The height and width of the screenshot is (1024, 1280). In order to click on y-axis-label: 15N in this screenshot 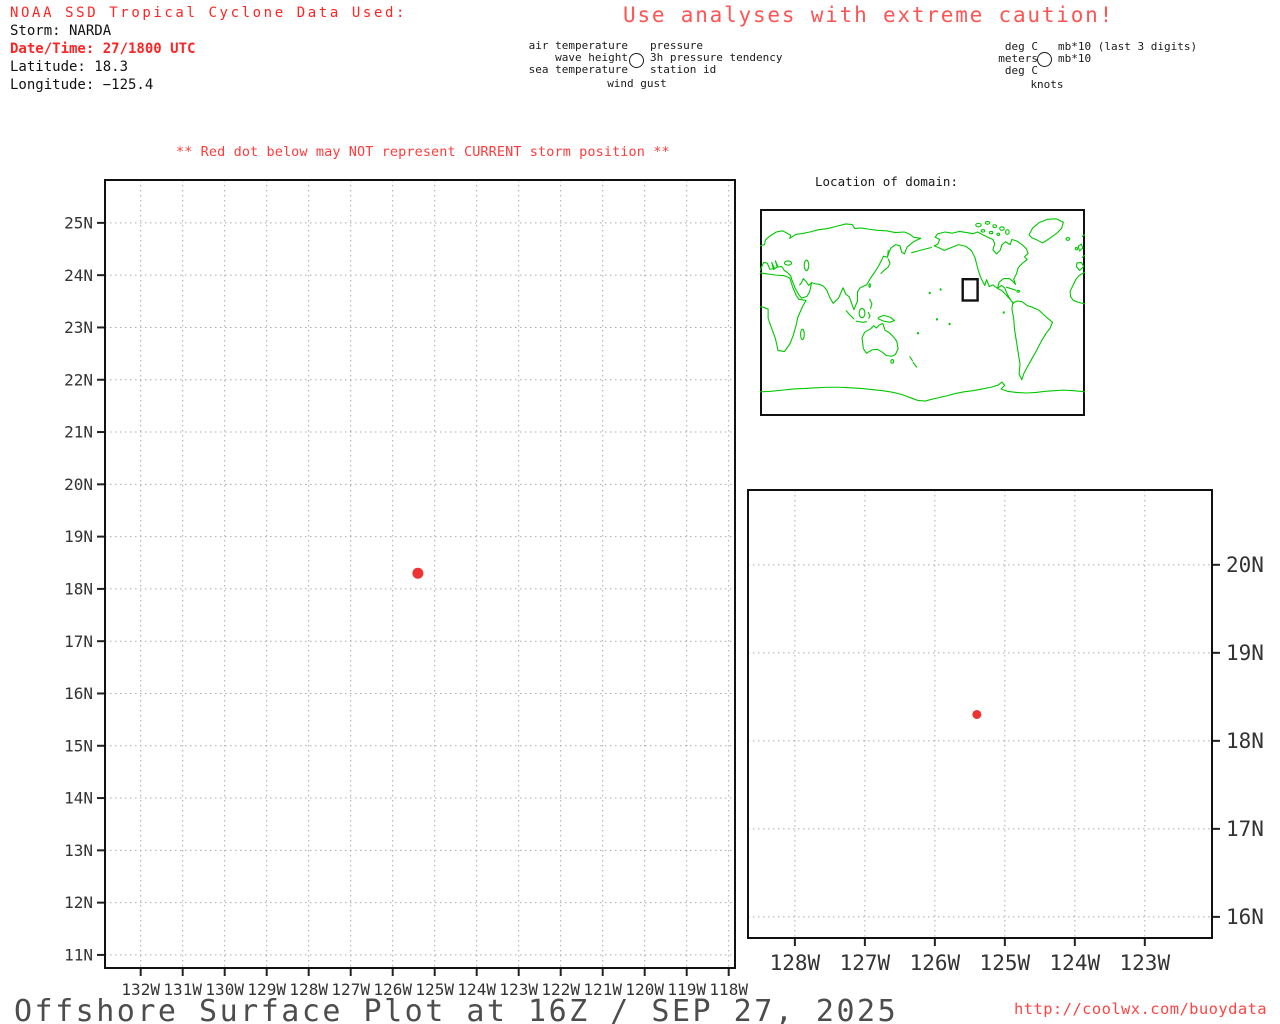, I will do `click(78, 745)`.